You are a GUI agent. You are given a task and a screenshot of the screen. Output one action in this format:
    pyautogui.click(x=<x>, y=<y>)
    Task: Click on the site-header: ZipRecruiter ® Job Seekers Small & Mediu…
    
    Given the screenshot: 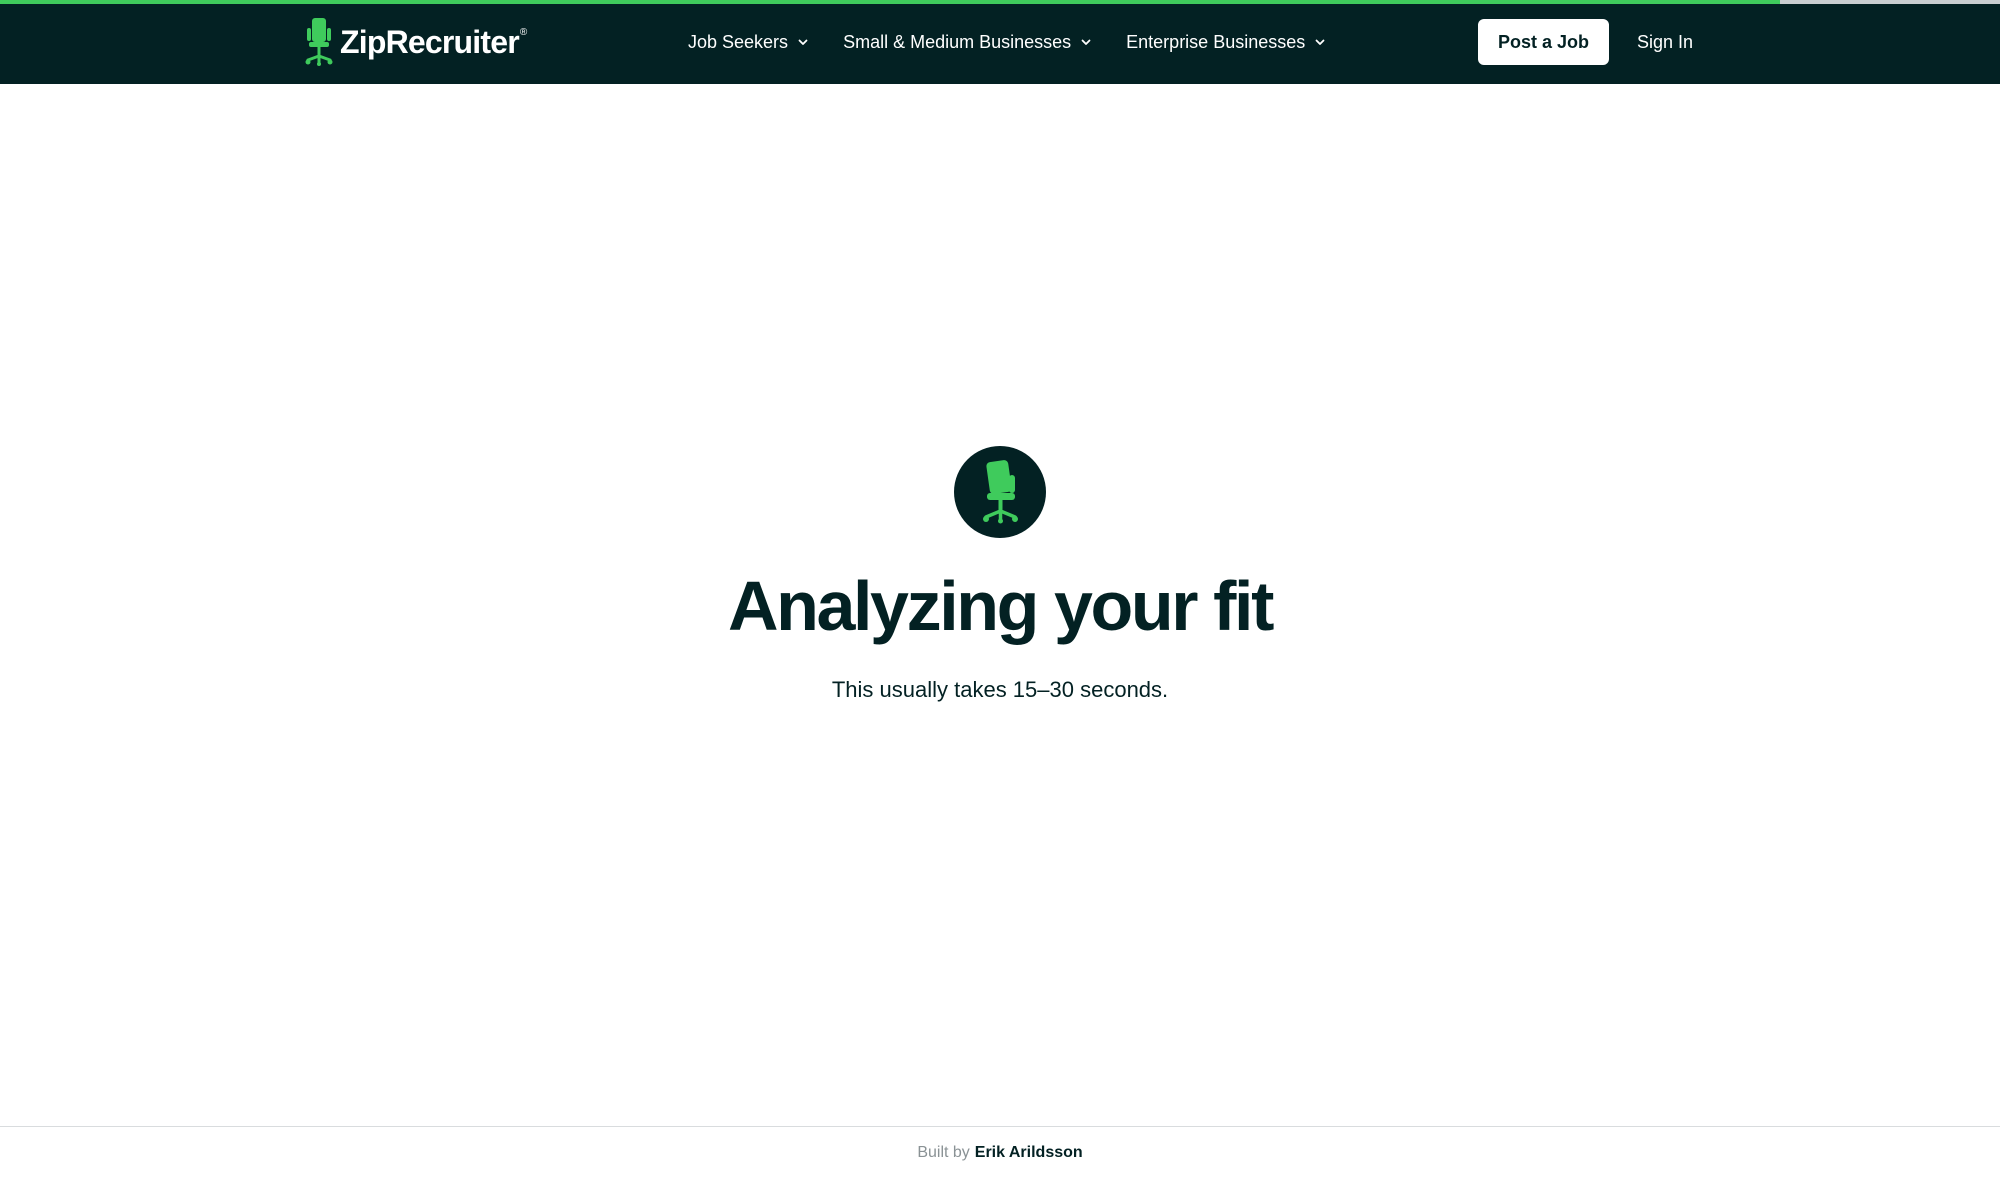 What is the action you would take?
    pyautogui.click(x=1000, y=42)
    